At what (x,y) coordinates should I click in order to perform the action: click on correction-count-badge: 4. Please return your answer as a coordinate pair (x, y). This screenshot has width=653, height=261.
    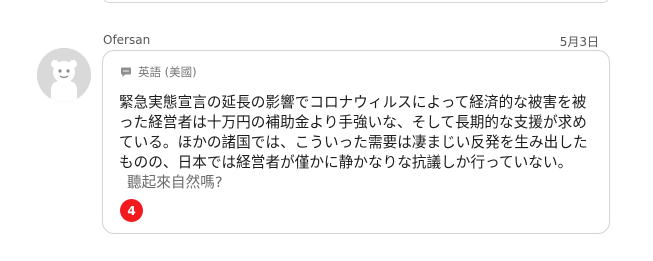
    Looking at the image, I should click on (131, 210).